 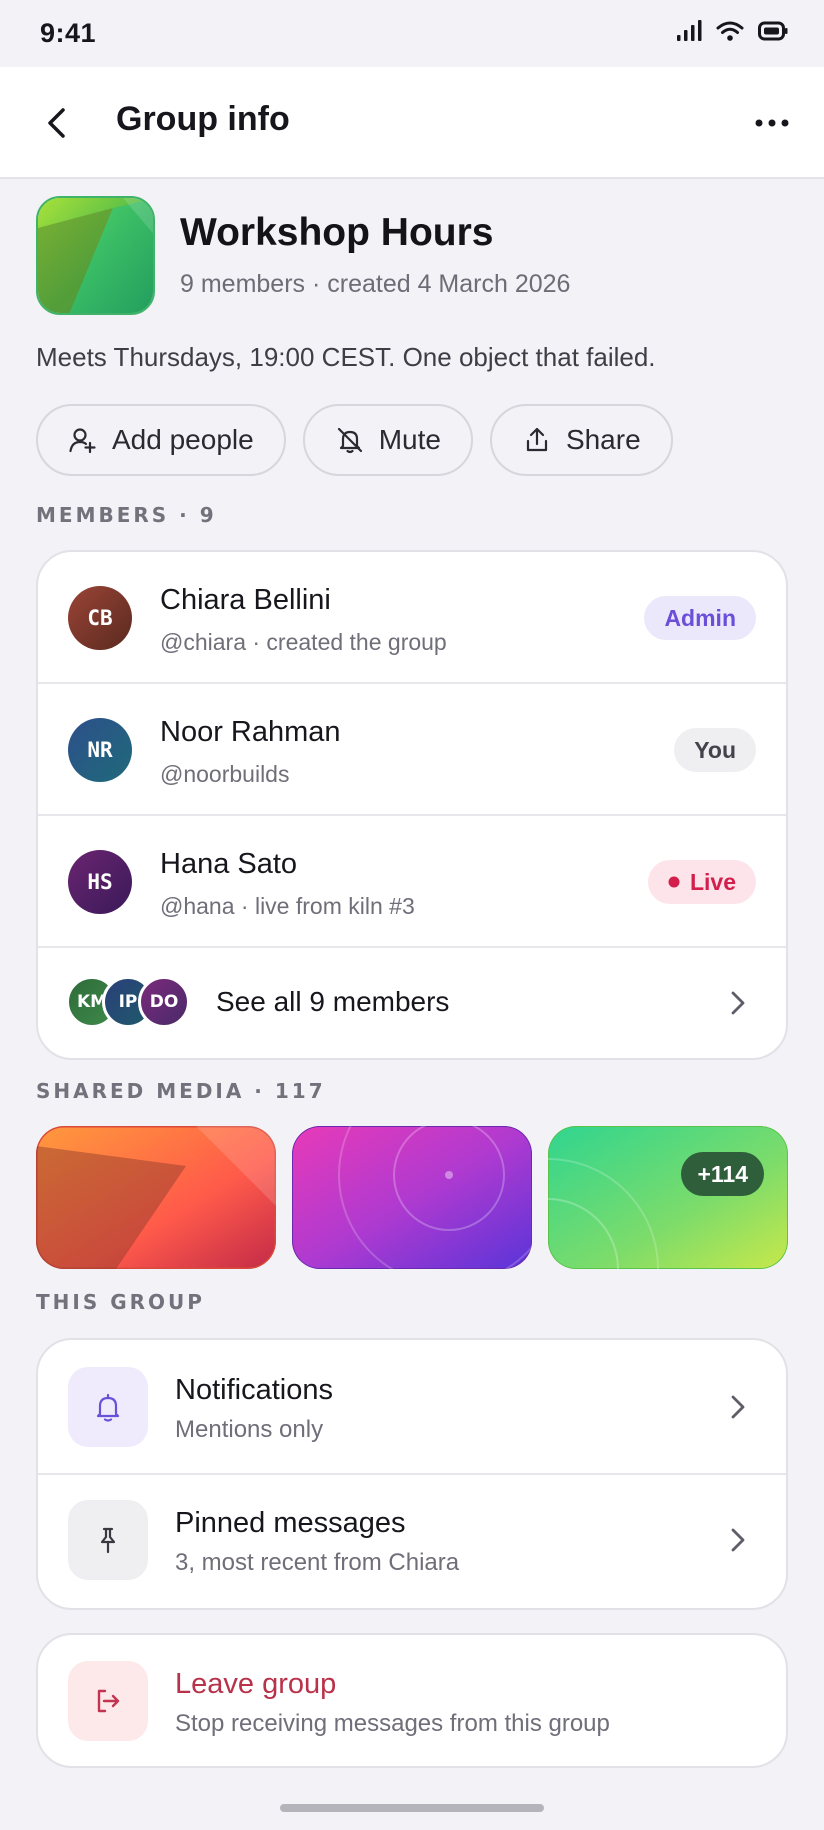 What do you see at coordinates (412, 1808) in the screenshot?
I see `home-indicator` at bounding box center [412, 1808].